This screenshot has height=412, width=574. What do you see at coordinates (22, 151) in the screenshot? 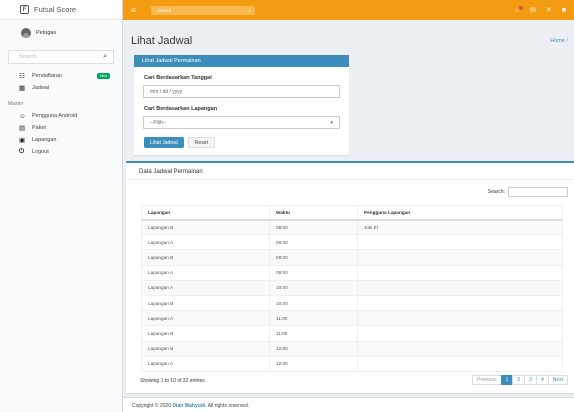
I see `power-icon: ⏻` at bounding box center [22, 151].